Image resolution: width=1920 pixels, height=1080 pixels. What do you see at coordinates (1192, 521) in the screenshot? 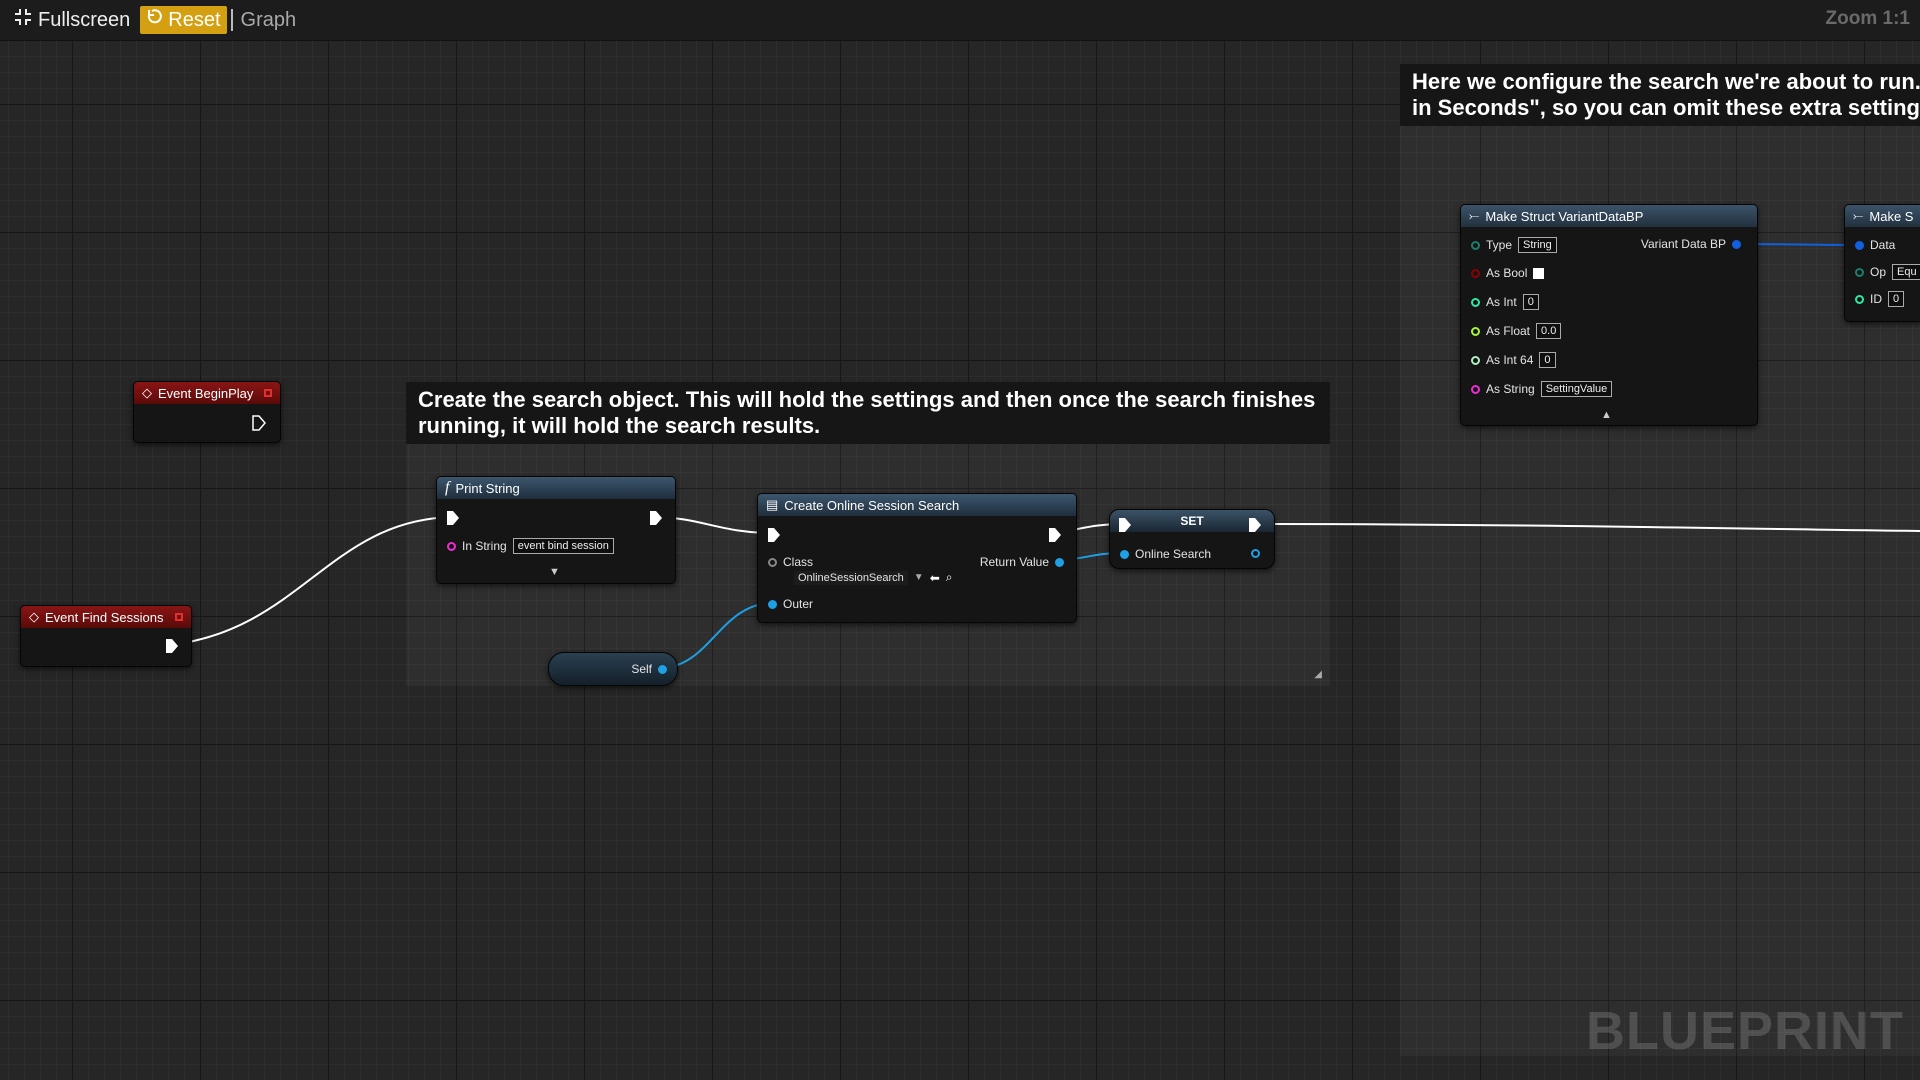
I see `node-title: SET` at bounding box center [1192, 521].